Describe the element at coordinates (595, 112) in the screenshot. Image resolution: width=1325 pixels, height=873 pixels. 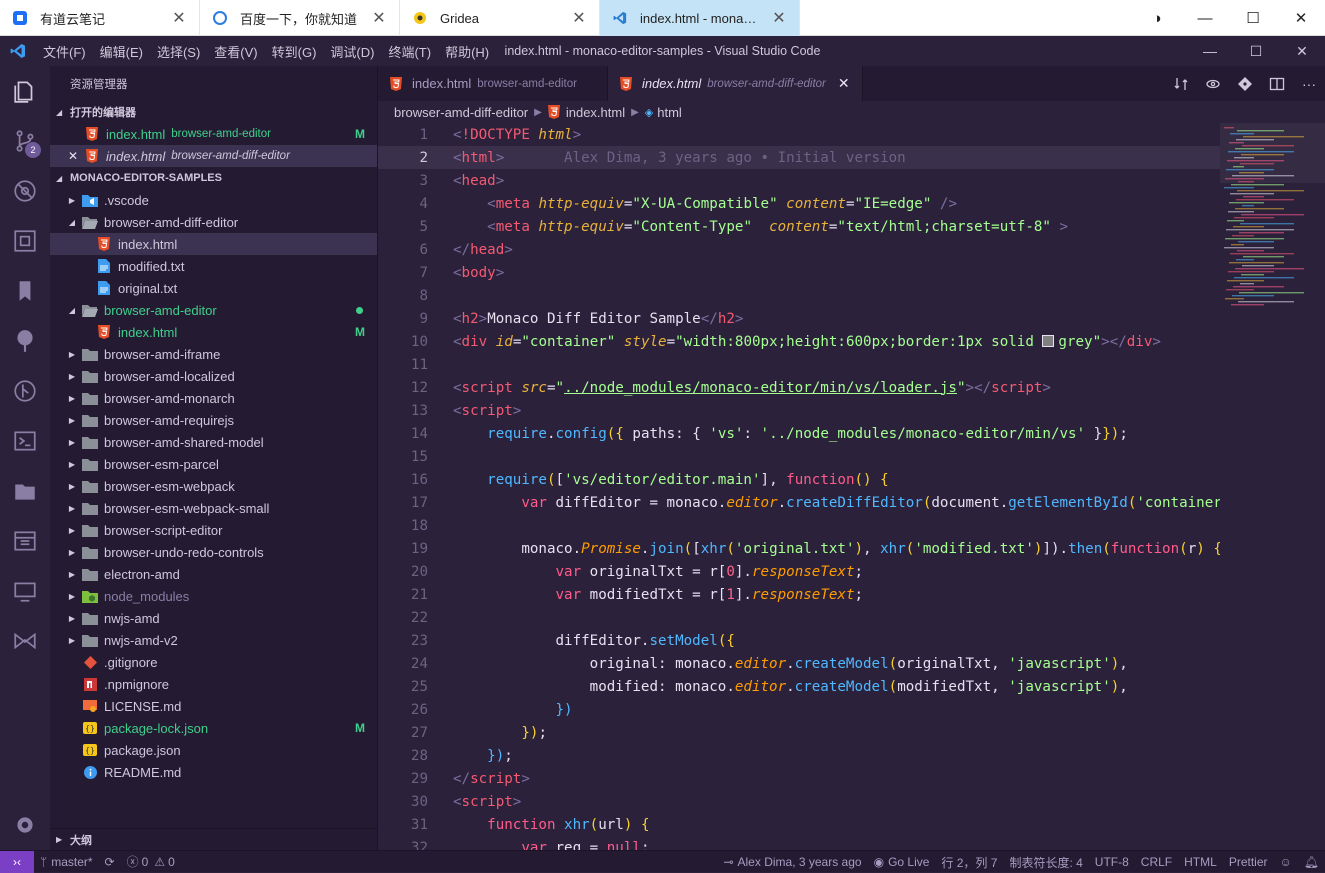
I see `breadcrumb-file: index.html` at that location.